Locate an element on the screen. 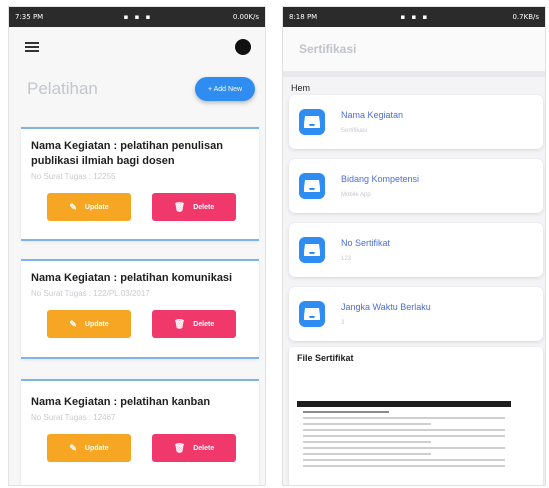  detail-item: Bidang Kompetensi Mobile App is located at coordinates (416, 186).